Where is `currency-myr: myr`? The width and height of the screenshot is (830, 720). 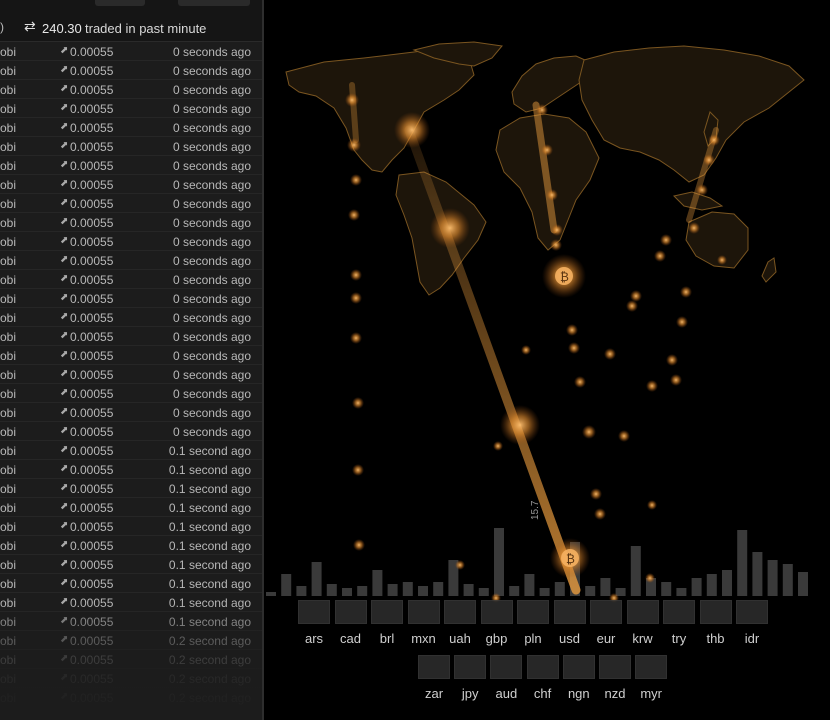 currency-myr: myr is located at coordinates (651, 678).